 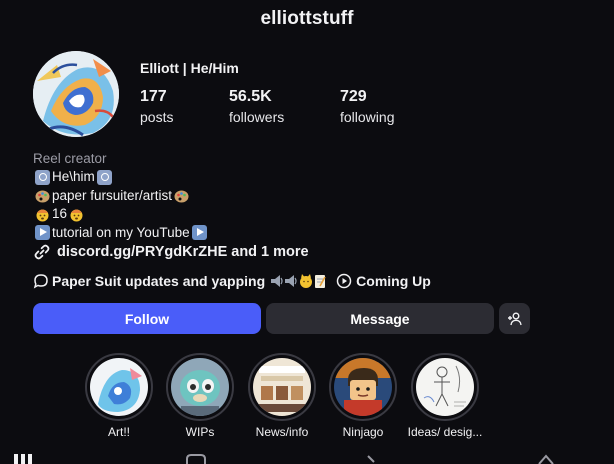 I want to click on bio-line-artist: paper fursuiter/artist, so click(x=121, y=196).